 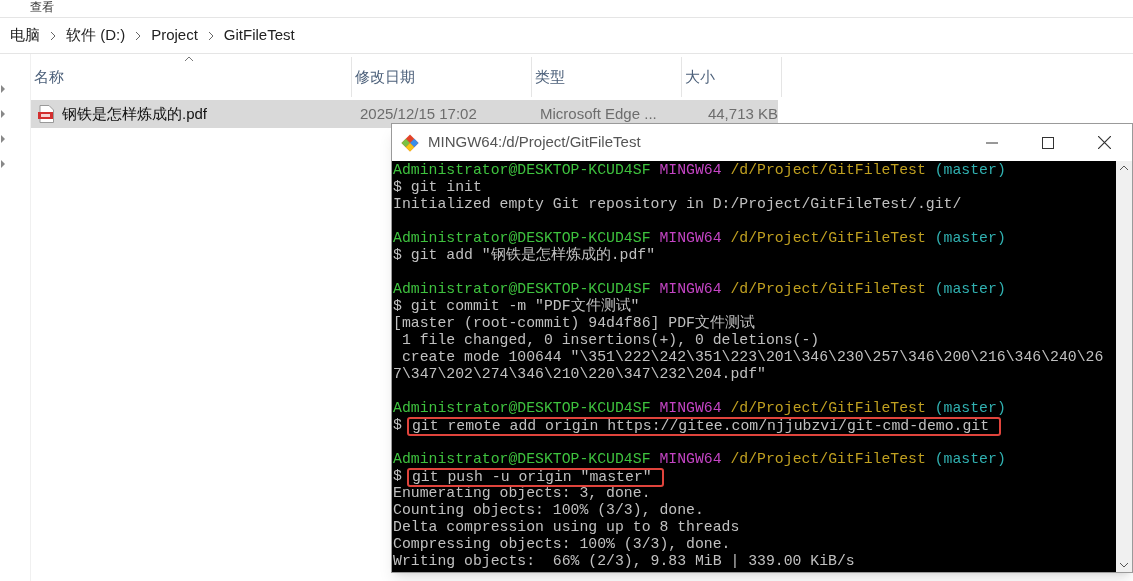 I want to click on command-text: git commit -m "PDF文件测试", so click(x=525, y=306).